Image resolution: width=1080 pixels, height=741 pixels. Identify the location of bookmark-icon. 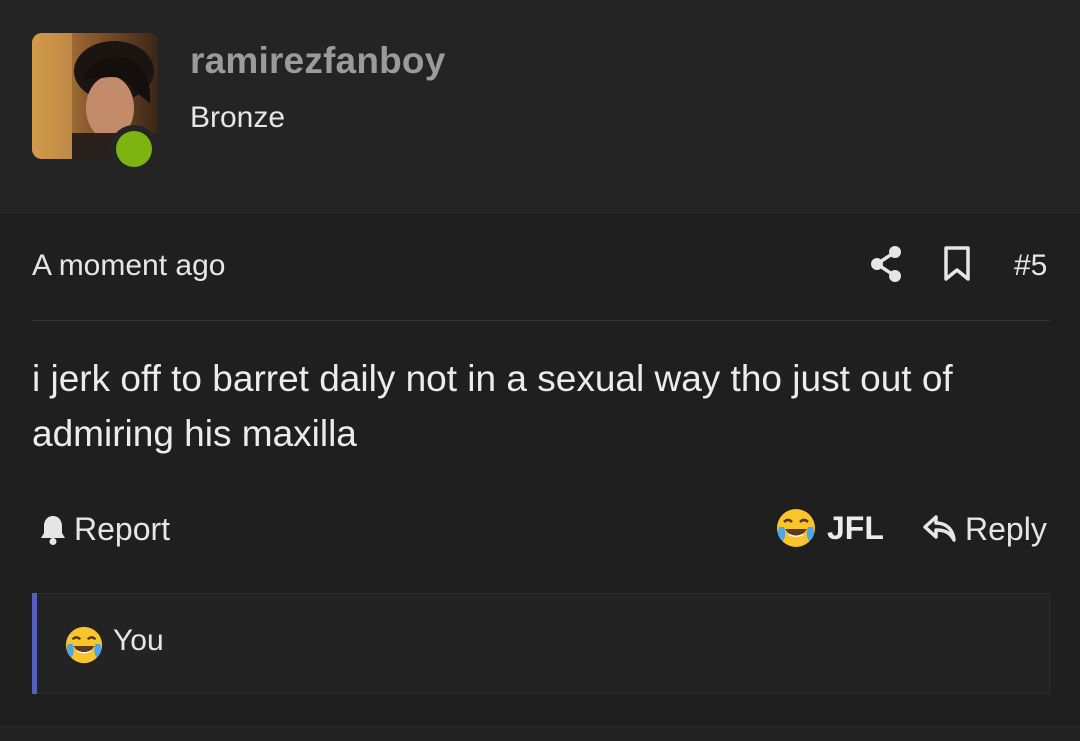
(957, 263).